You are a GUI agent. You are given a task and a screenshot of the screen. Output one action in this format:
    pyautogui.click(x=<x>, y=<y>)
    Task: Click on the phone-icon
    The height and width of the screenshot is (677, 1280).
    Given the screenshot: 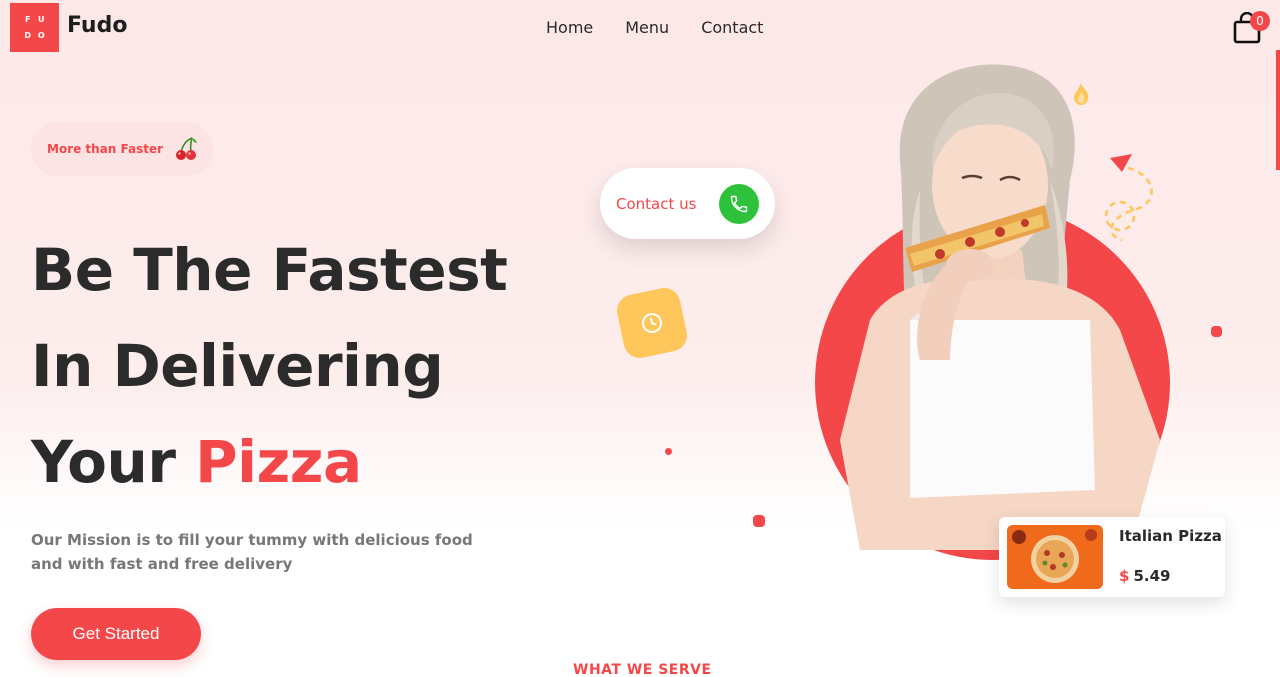 What is the action you would take?
    pyautogui.click(x=739, y=204)
    